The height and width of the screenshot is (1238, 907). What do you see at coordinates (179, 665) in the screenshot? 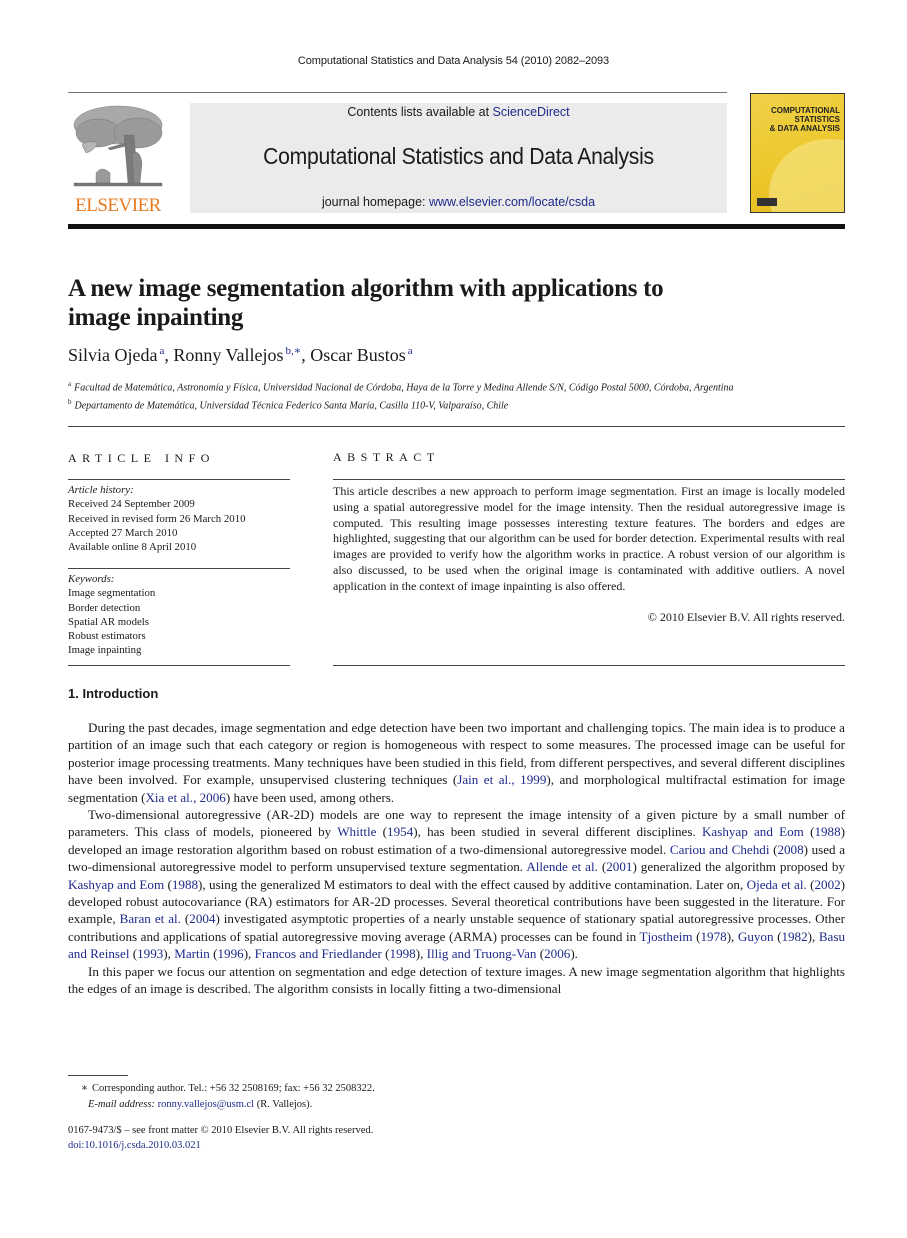
I see `article-info-bottom-divider` at bounding box center [179, 665].